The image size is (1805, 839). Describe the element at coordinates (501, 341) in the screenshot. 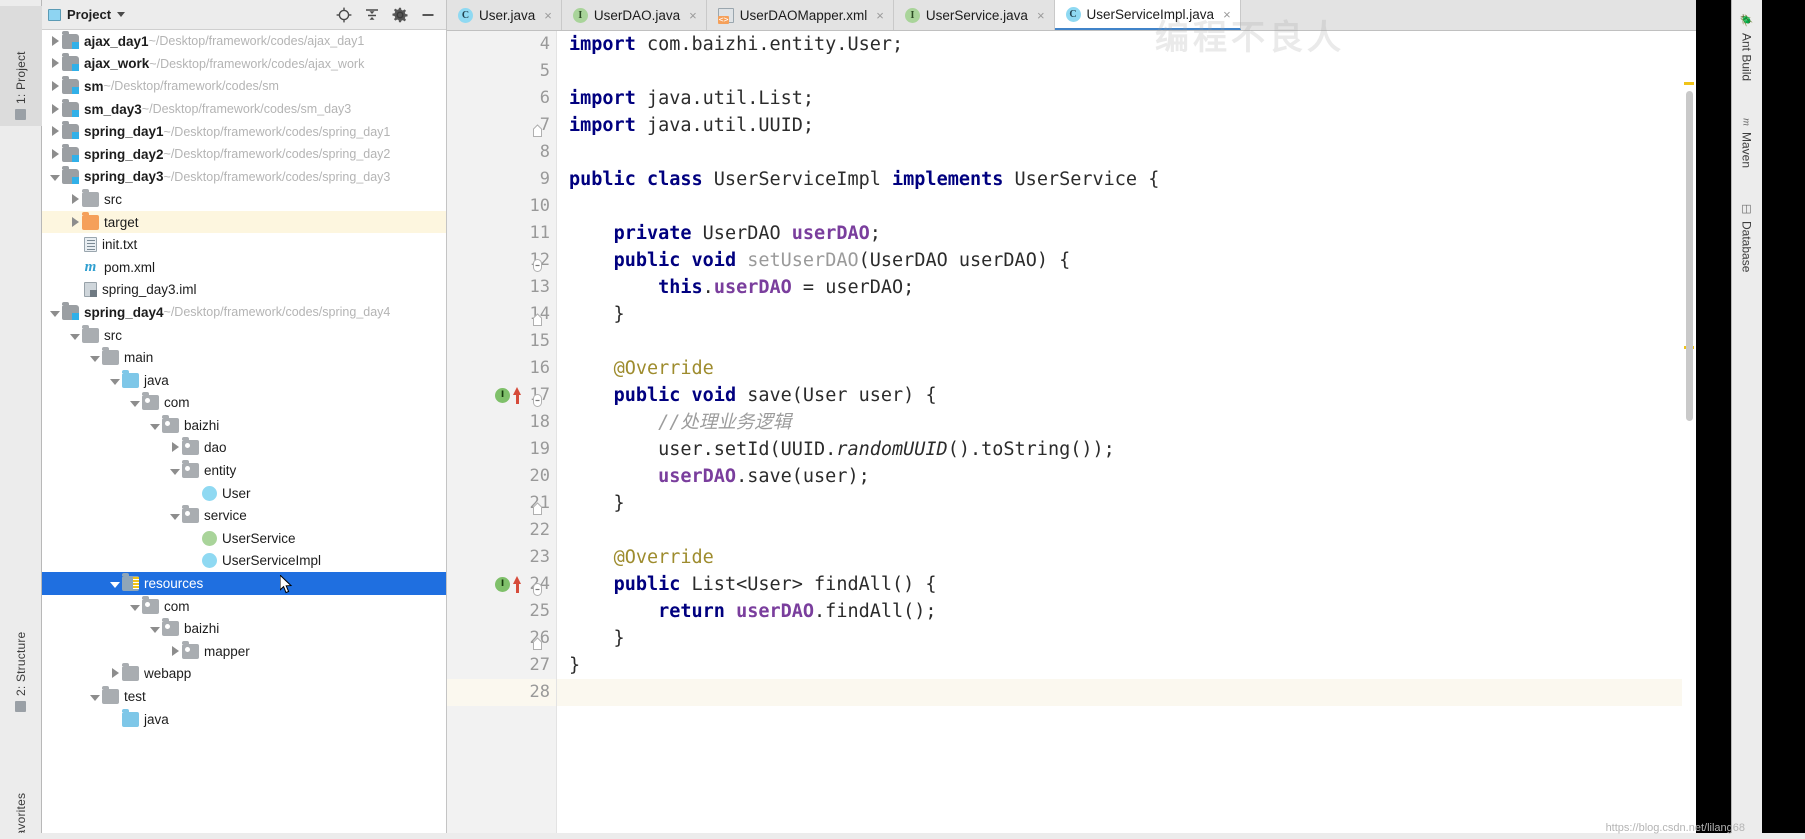

I see `line-number: 15` at that location.